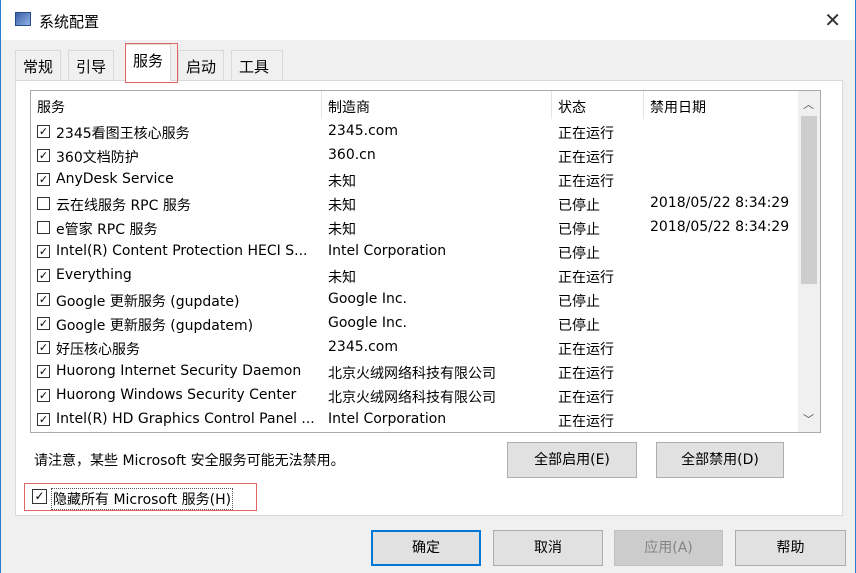 This screenshot has width=856, height=573. I want to click on enable-all-button: 全部启用(E), so click(572, 460).